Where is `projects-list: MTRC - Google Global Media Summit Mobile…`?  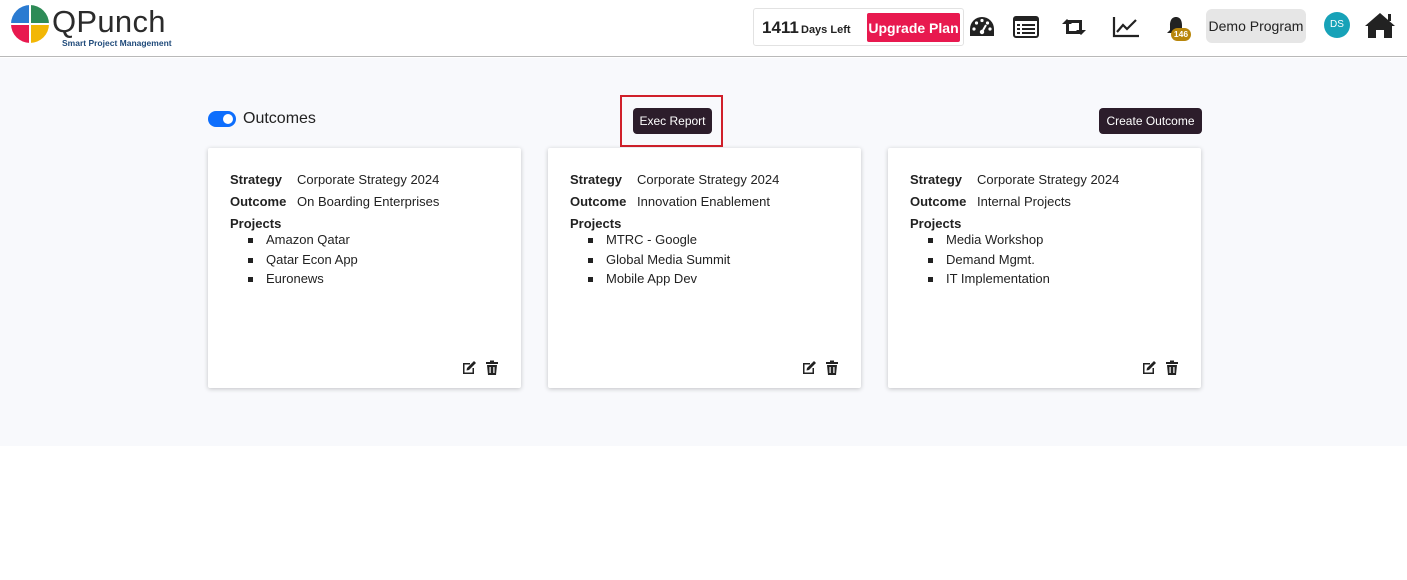
projects-list: MTRC - Google Global Media Summit Mobile… is located at coordinates (658, 261).